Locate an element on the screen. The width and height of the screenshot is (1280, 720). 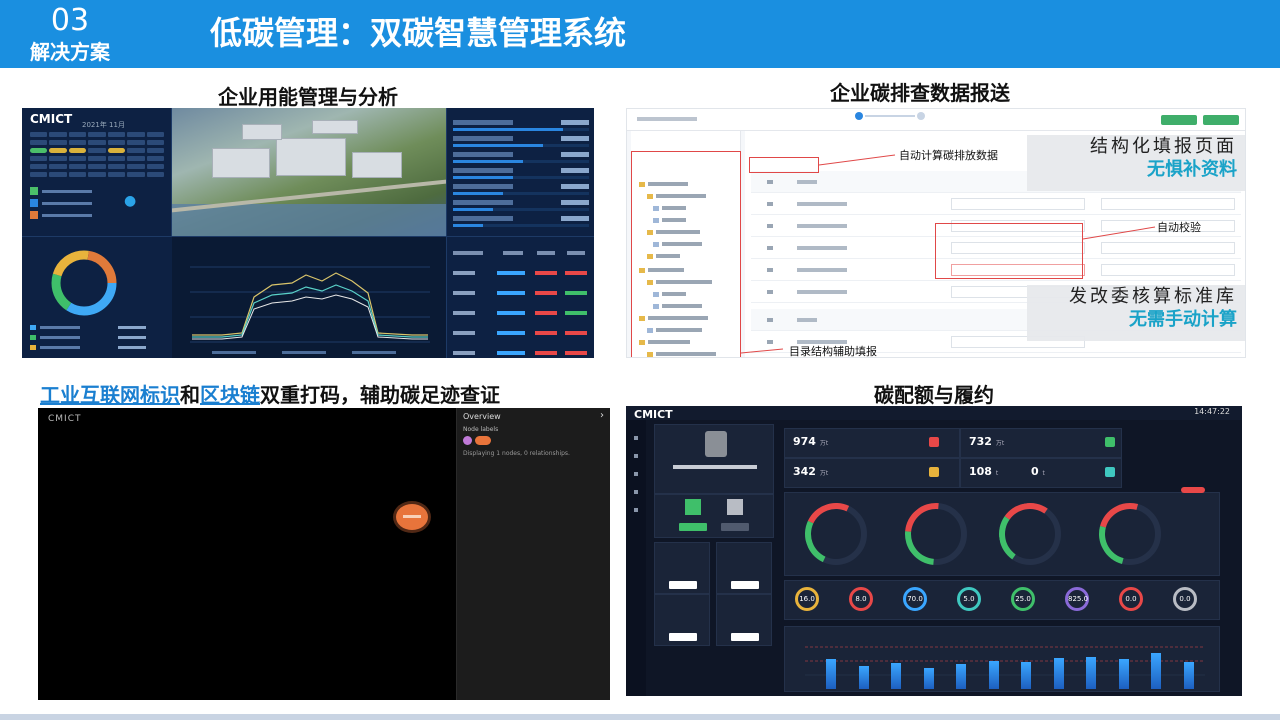
gauge-row is located at coordinates (1002, 532).